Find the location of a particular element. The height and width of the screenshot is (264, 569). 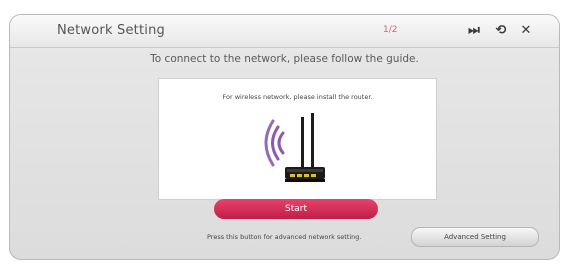

back-icon: ⟲ is located at coordinates (501, 31).